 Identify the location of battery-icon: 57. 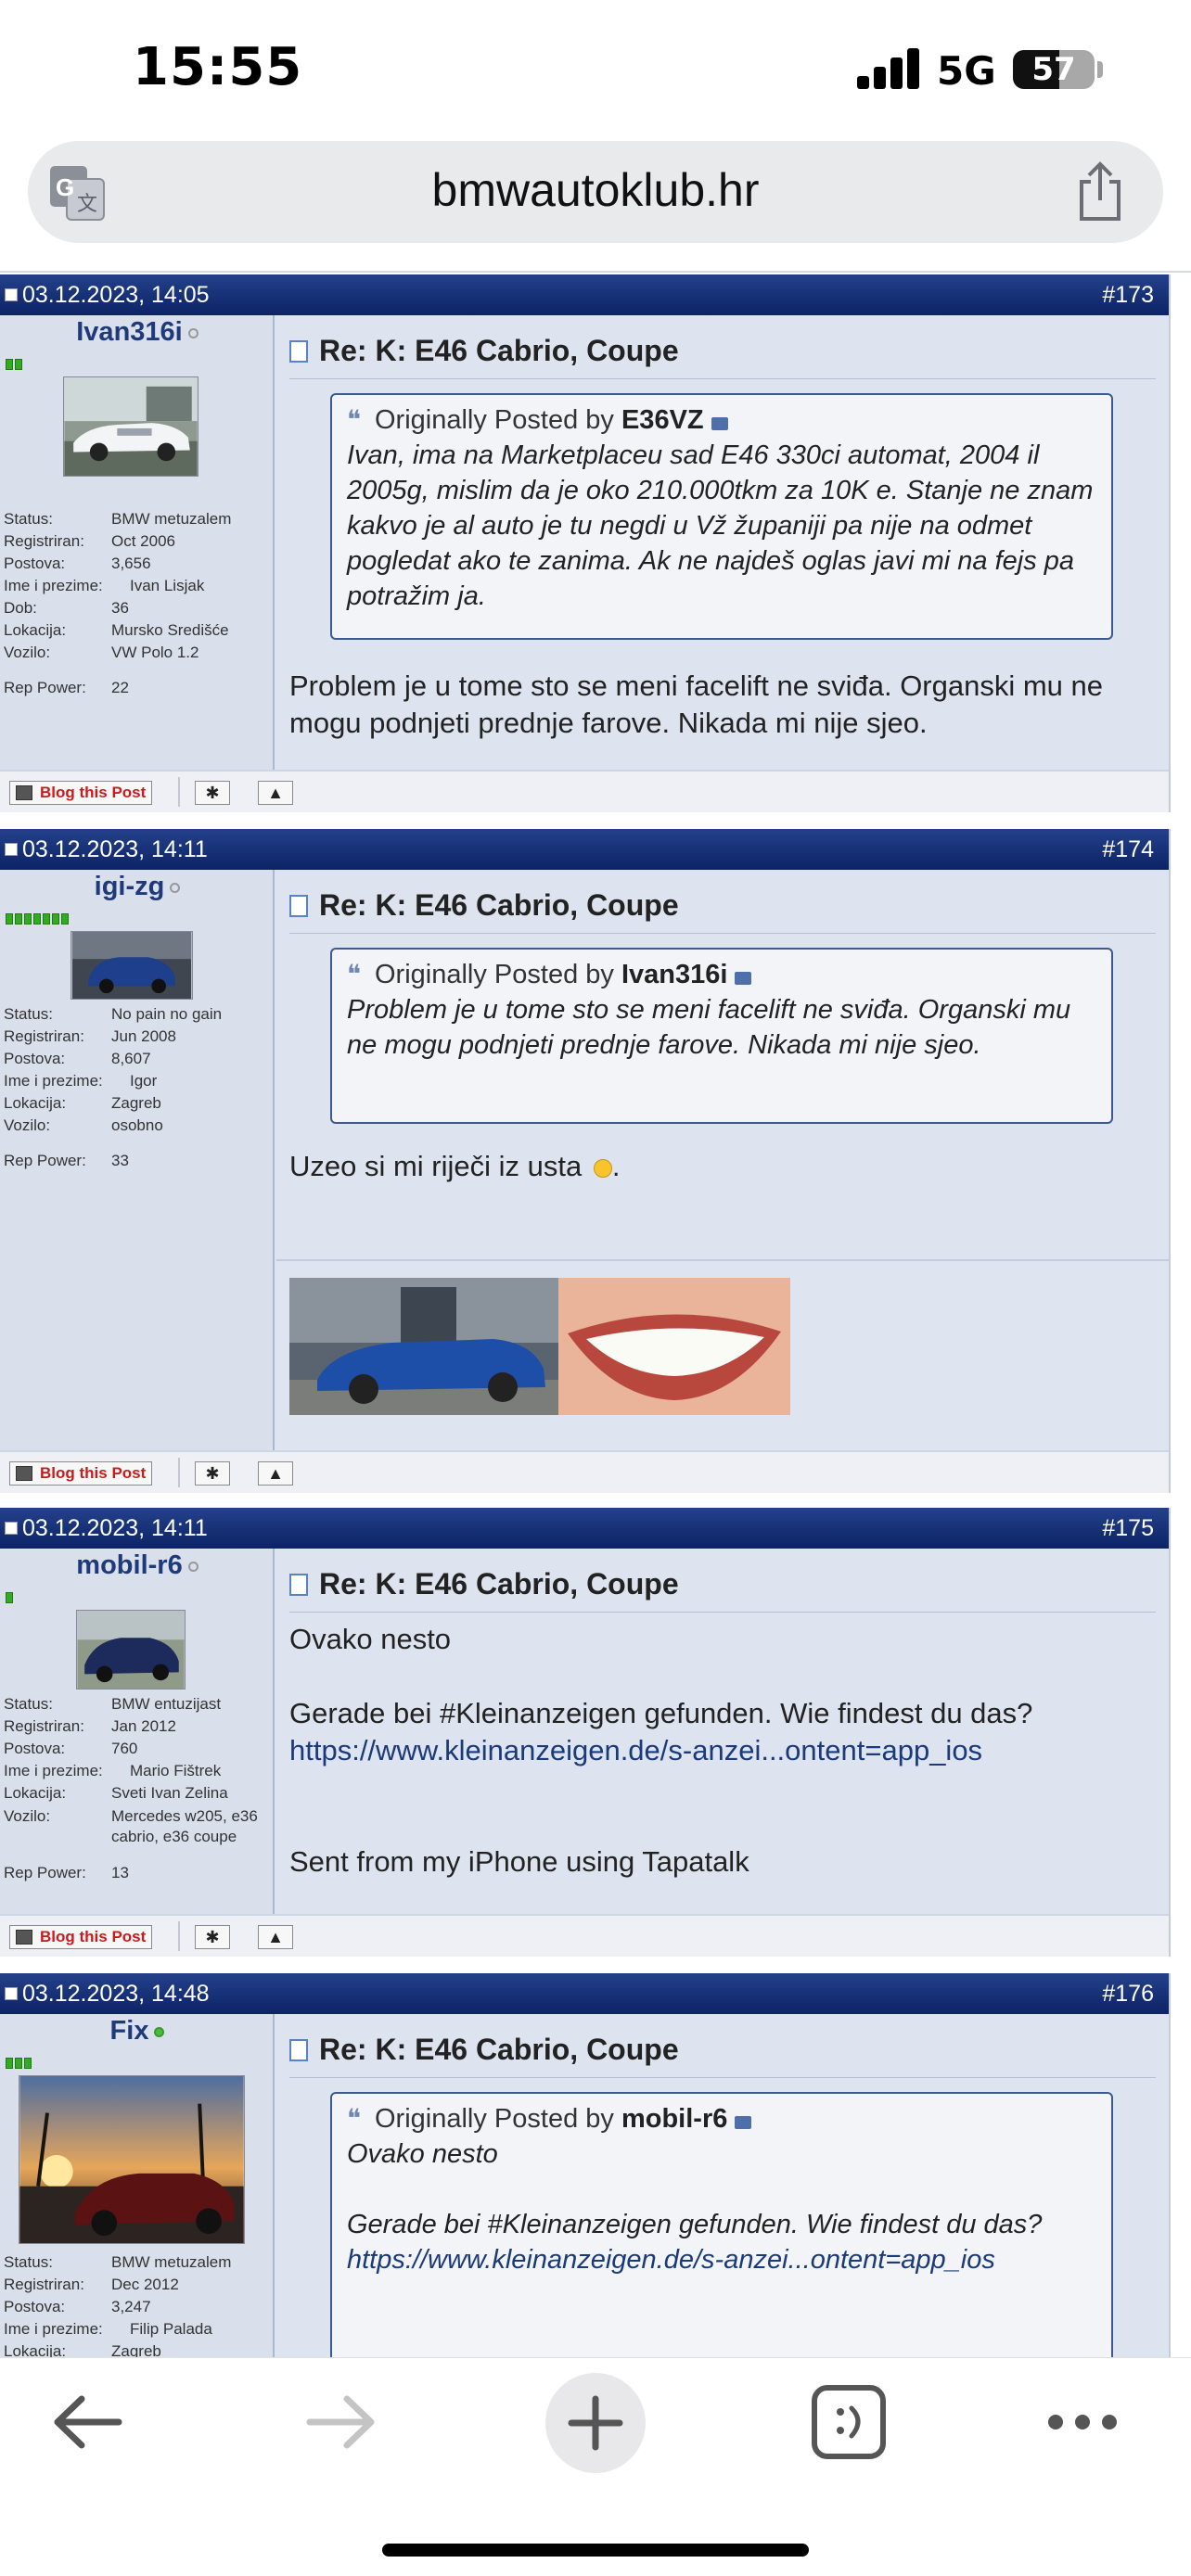
(1054, 69).